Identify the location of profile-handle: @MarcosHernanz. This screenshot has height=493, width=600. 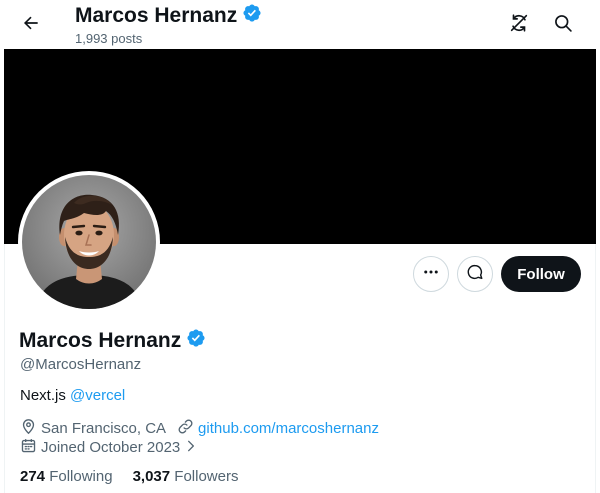
(81, 364).